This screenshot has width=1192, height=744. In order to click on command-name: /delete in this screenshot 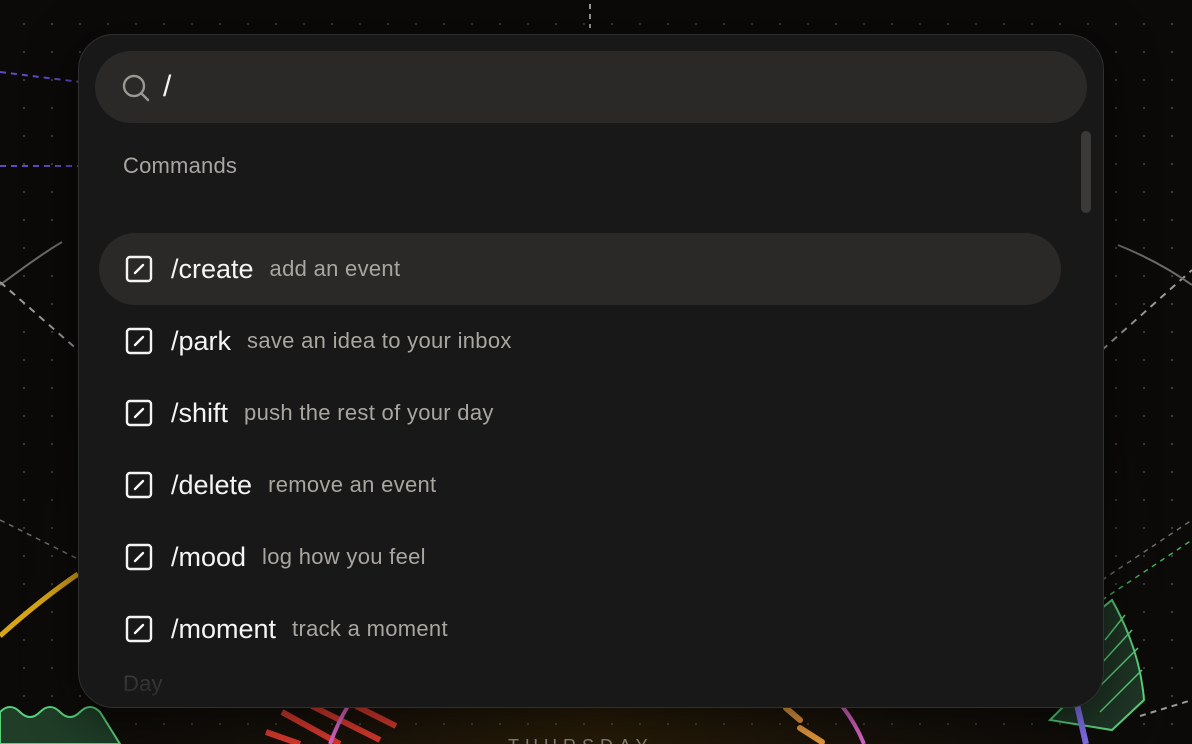, I will do `click(212, 484)`.